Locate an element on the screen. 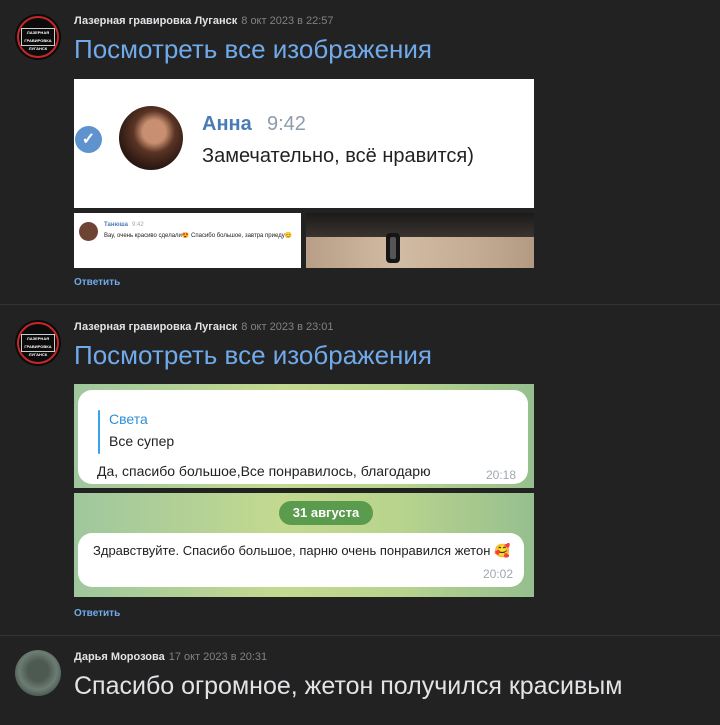  comment-date: 17 окт 2023 в 20:31 is located at coordinates (218, 657).